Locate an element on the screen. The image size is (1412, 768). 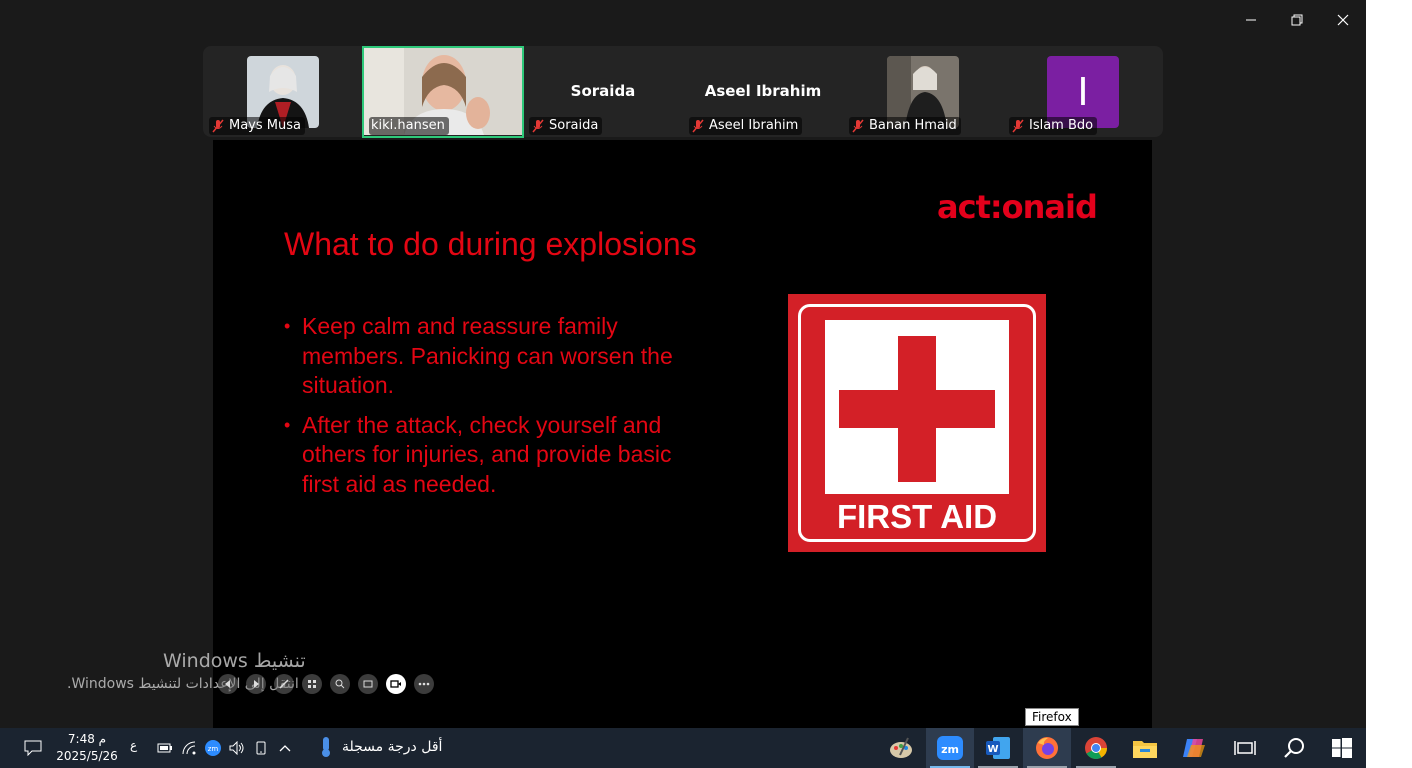
volume-tray is located at coordinates (237, 748).